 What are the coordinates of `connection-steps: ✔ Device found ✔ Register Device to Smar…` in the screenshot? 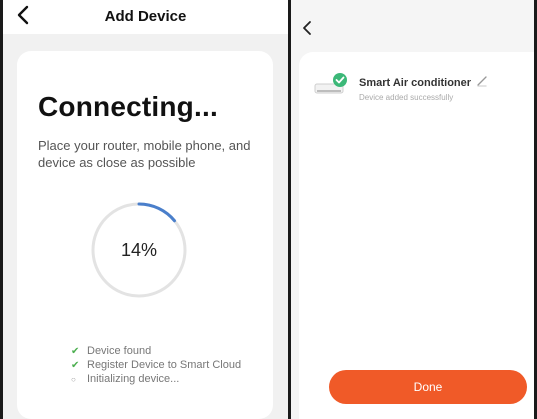 It's located at (156, 365).